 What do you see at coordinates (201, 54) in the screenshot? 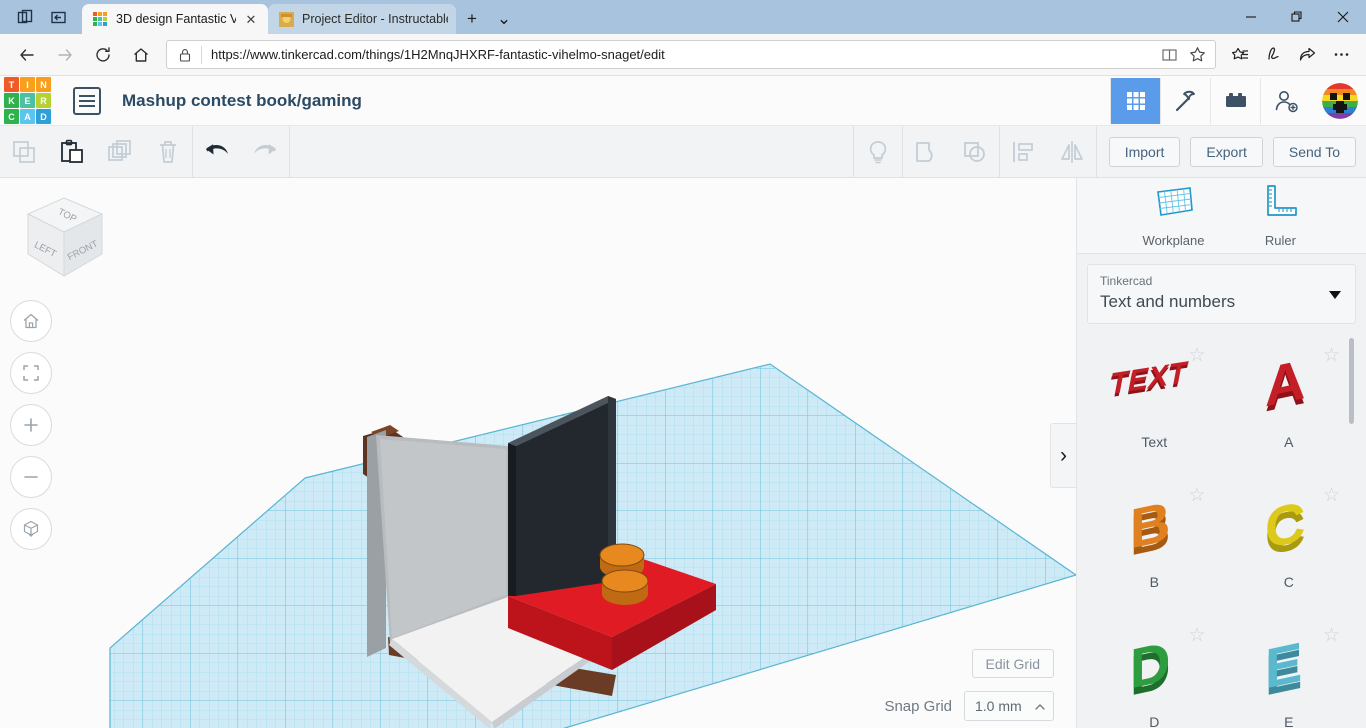
I see `address-divider` at bounding box center [201, 54].